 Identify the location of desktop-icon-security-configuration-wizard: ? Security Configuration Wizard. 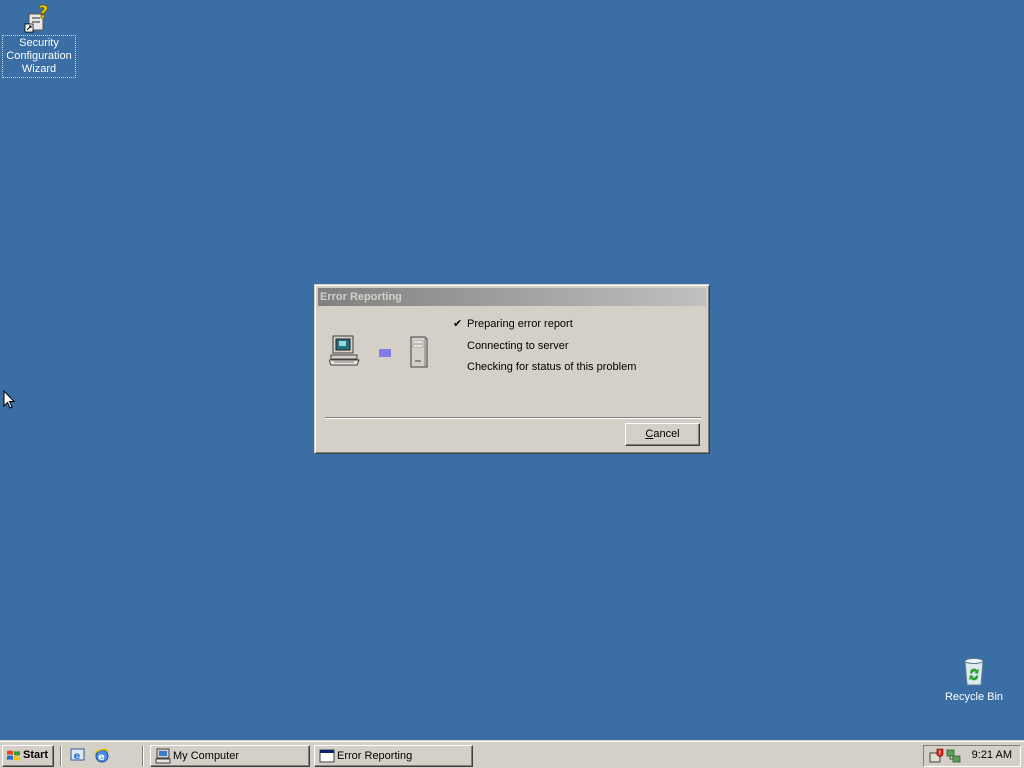
(39, 40).